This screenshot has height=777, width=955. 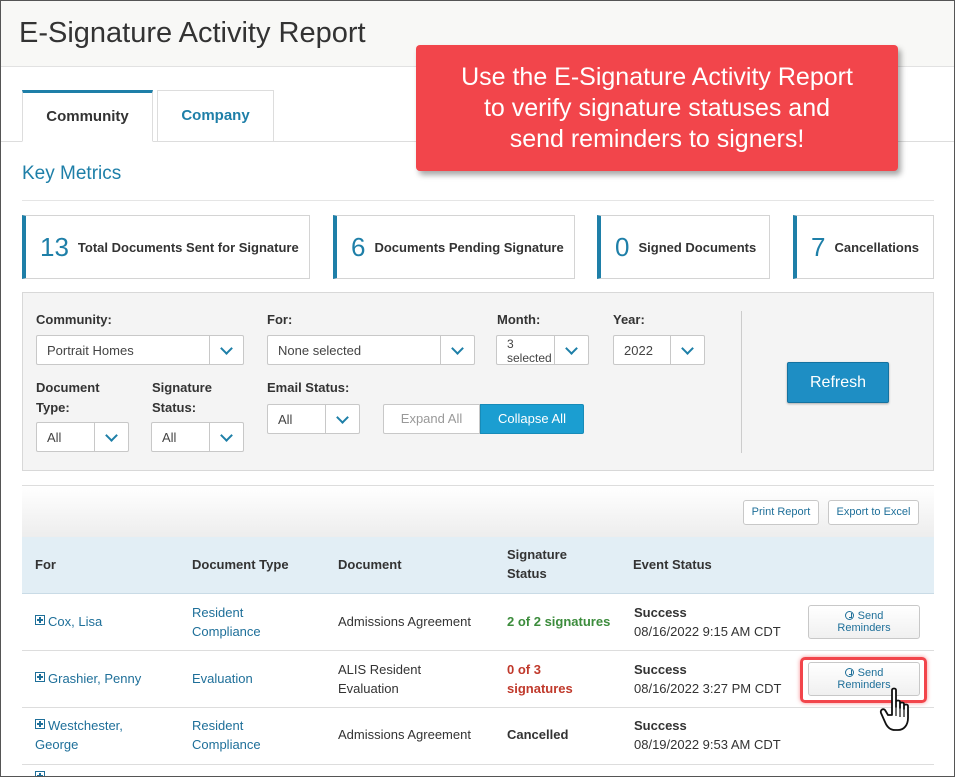 What do you see at coordinates (478, 511) in the screenshot?
I see `report-toolbar: Print Report Export to Excel` at bounding box center [478, 511].